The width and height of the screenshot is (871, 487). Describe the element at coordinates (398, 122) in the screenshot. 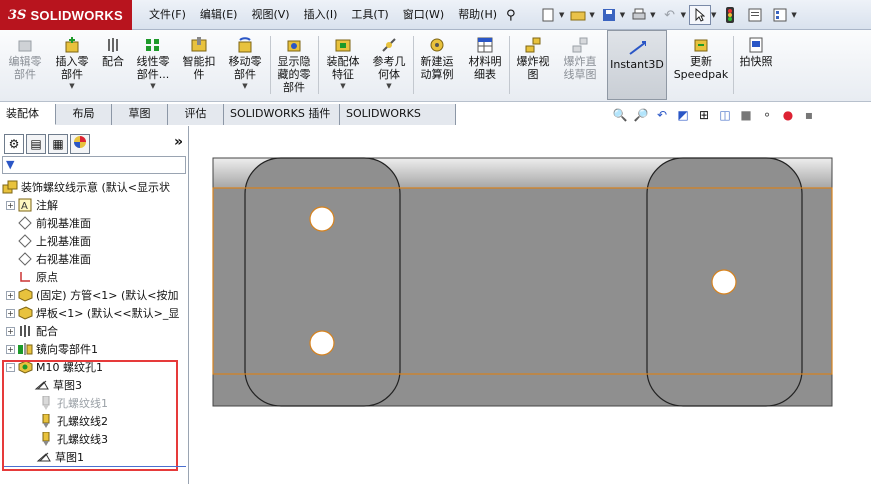

I see `tab-mbd: SOLIDWORKS MBD` at that location.